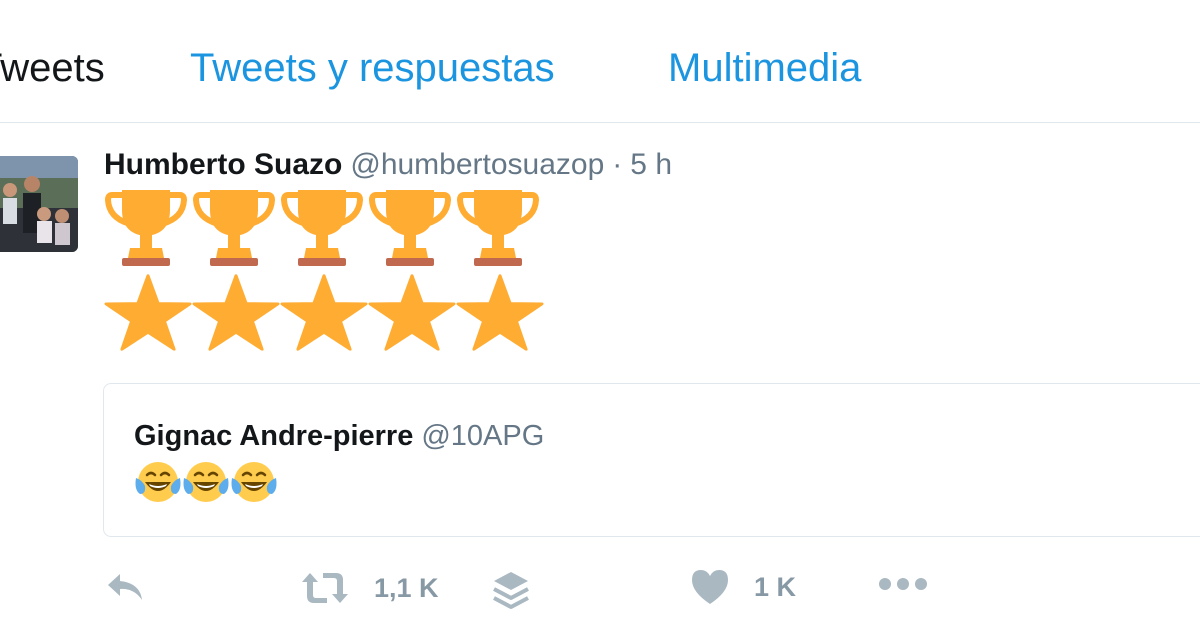 The width and height of the screenshot is (1200, 630). I want to click on tab-tweets: Tweets, so click(52, 68).